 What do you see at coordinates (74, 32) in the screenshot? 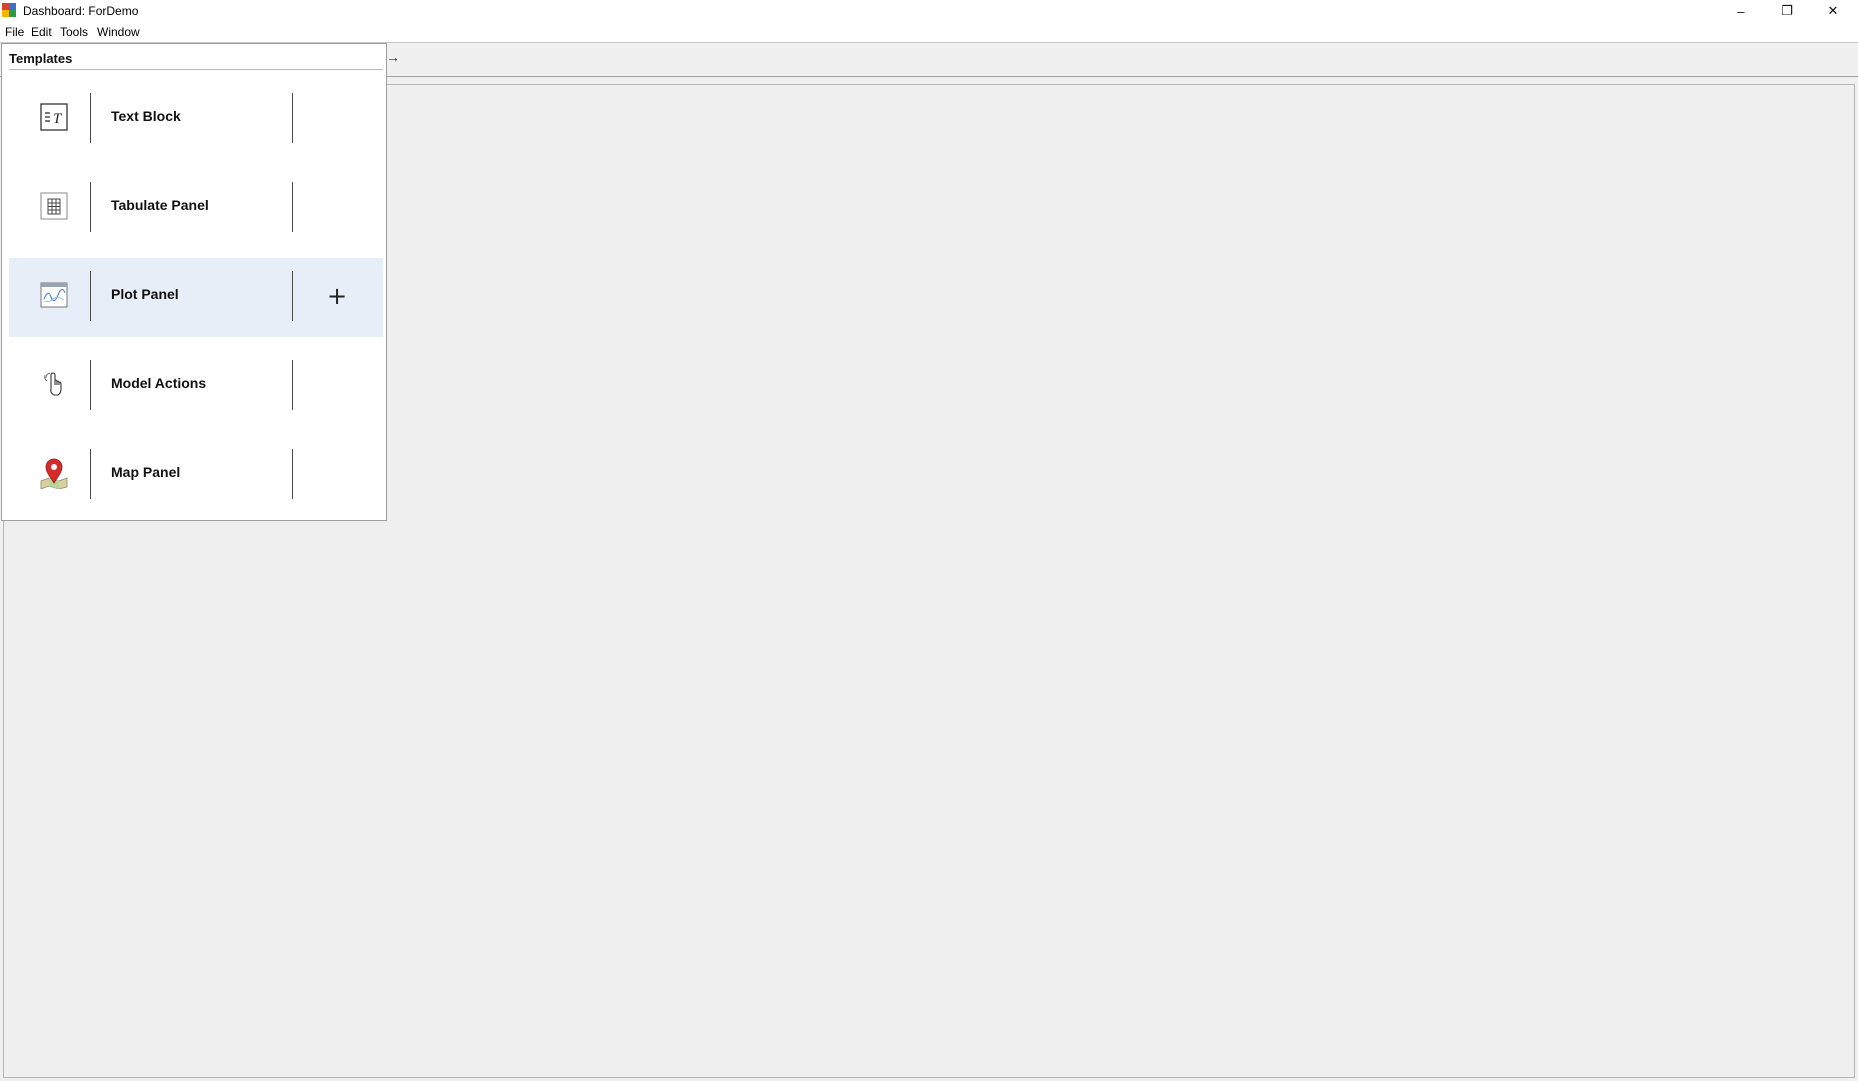
I see `menu-tools: Tools` at bounding box center [74, 32].